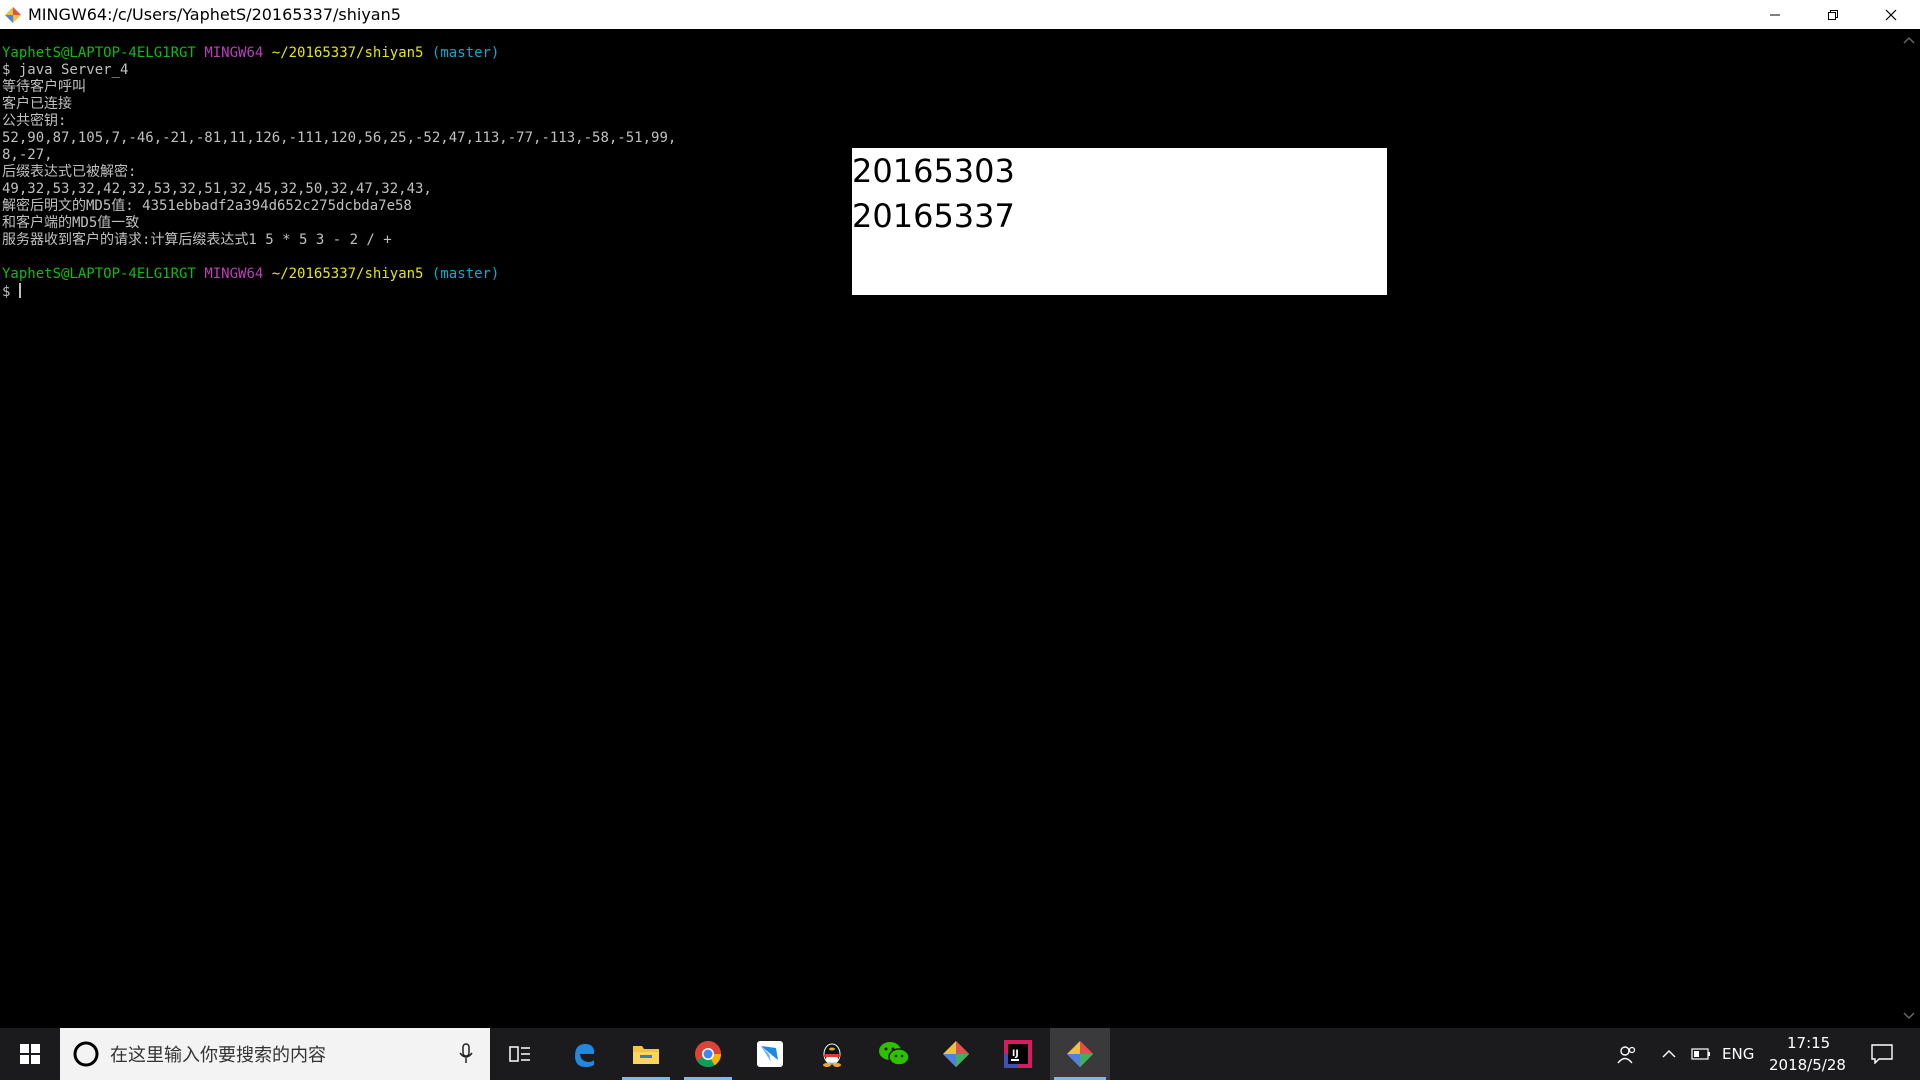 The image size is (1920, 1080). Describe the element at coordinates (65, 70) in the screenshot. I see `command-line: $ java Server_4` at that location.